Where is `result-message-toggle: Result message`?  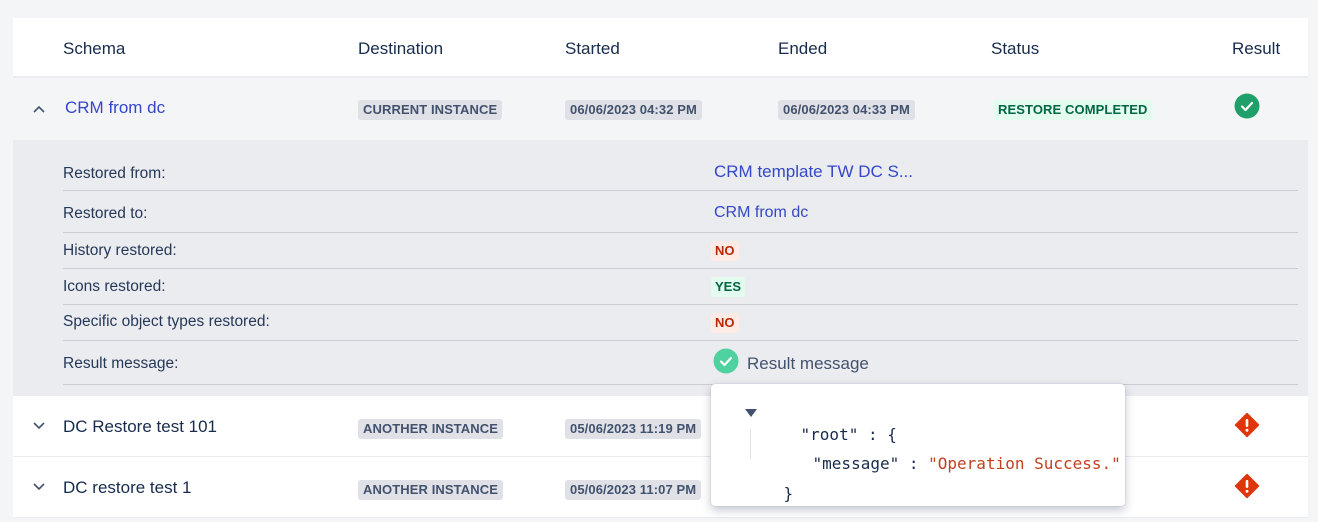
result-message-toggle: Result message is located at coordinates (791, 363).